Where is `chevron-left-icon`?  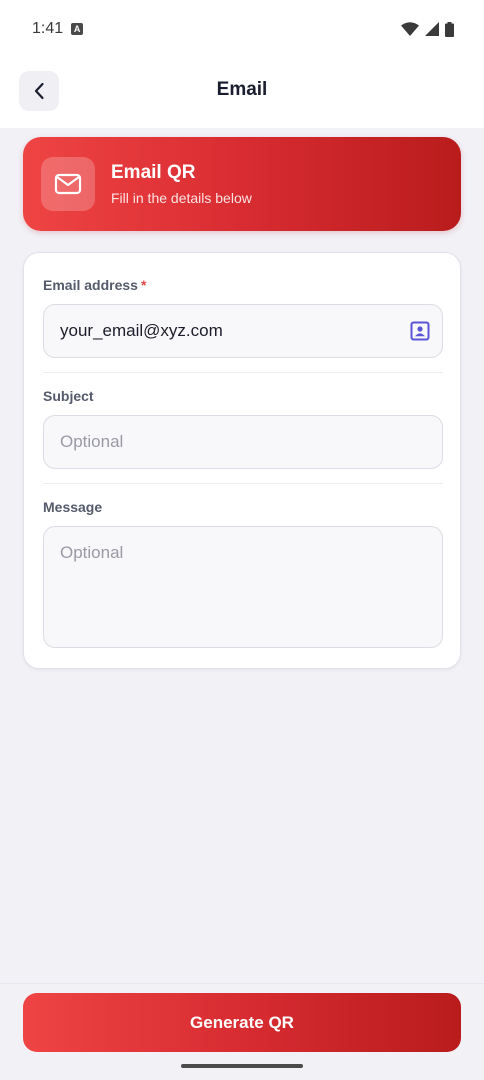 chevron-left-icon is located at coordinates (39, 91).